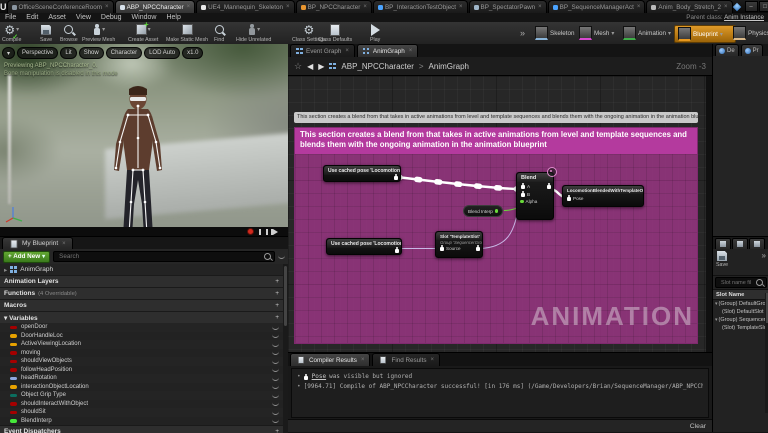 Image resolution: width=768 pixels, height=433 pixels. What do you see at coordinates (124, 53) in the screenshot?
I see `viewport-button-character: Character` at bounding box center [124, 53].